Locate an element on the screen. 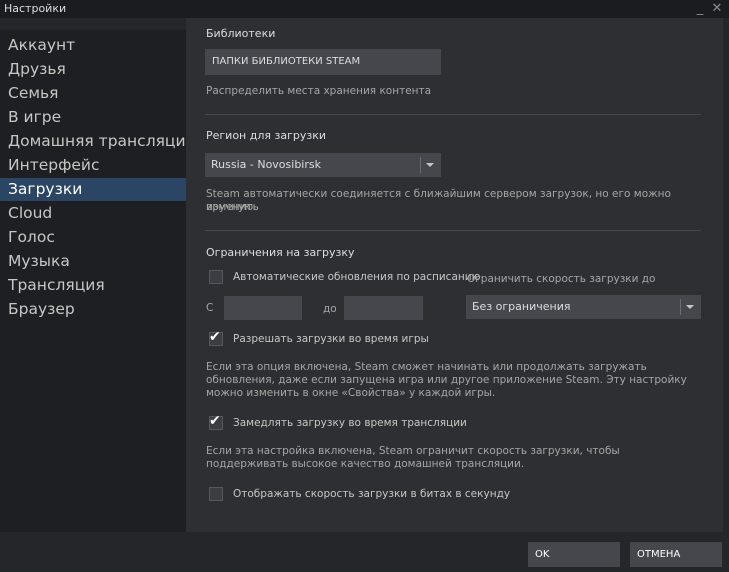 The width and height of the screenshot is (729, 572). libraries-description: Распределить места хранения контента is located at coordinates (319, 91).